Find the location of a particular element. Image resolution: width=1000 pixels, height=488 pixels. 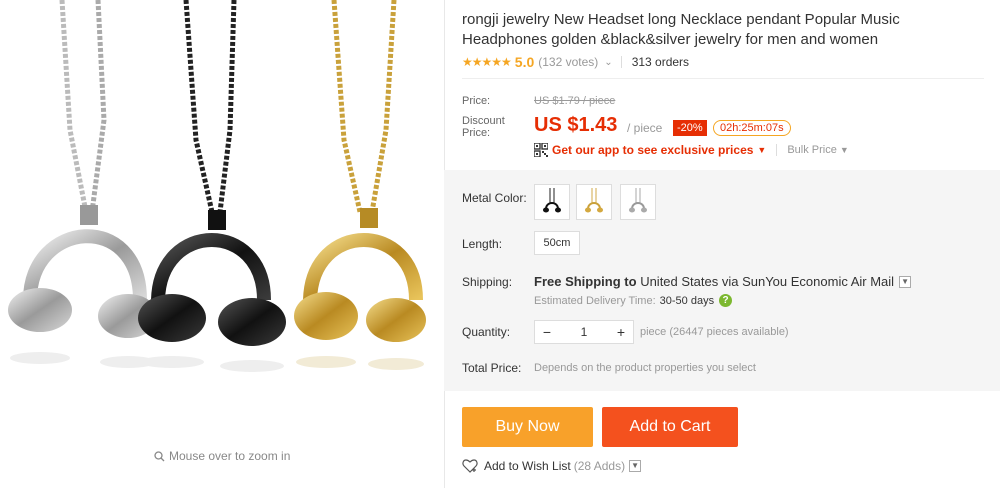

add-to-cart-button: Add to Cart is located at coordinates (670, 427).